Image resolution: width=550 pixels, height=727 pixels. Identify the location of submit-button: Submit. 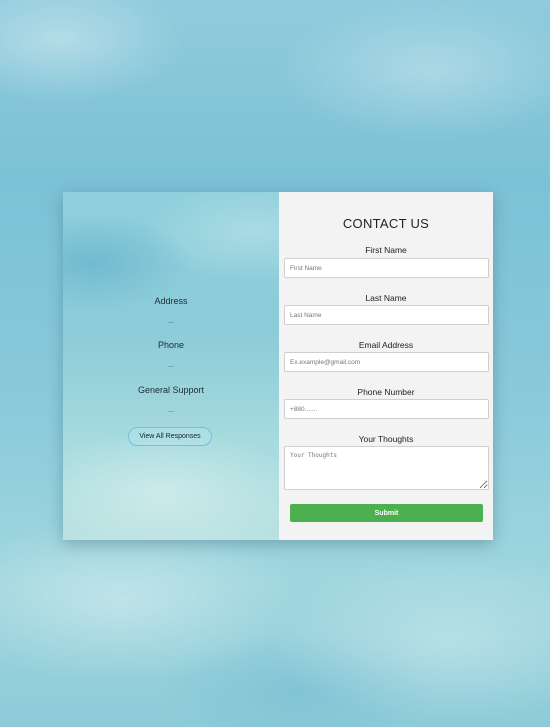
(386, 513).